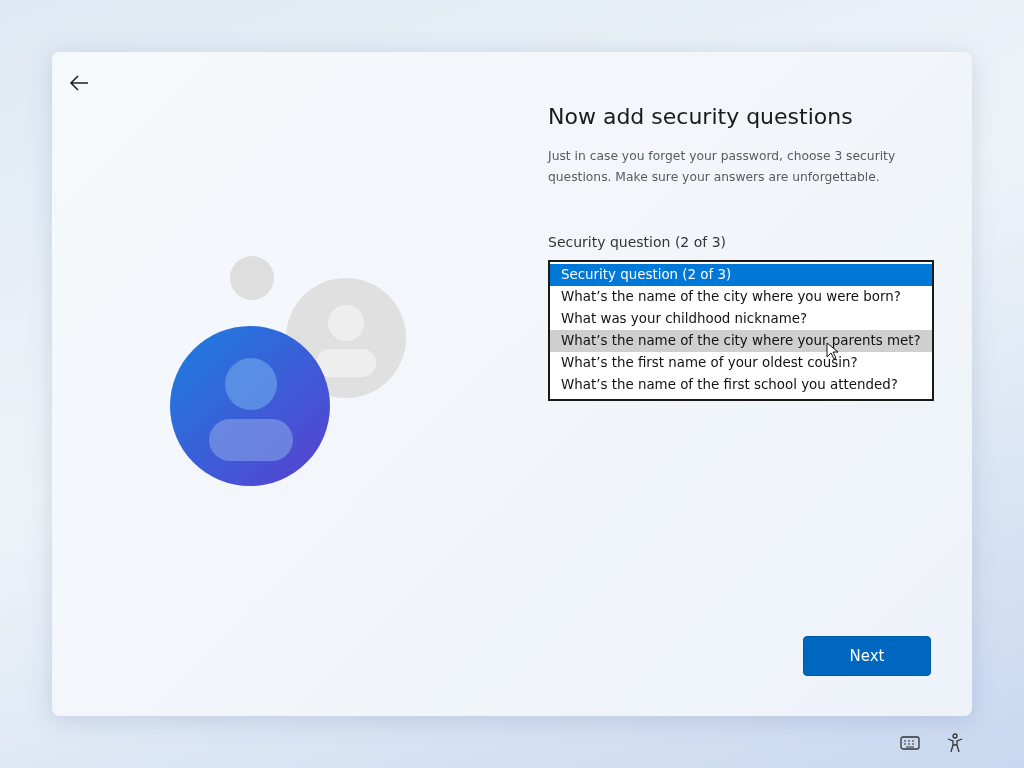  Describe the element at coordinates (741, 275) in the screenshot. I see `dropdown-option: Security question (2 of 3)` at that location.